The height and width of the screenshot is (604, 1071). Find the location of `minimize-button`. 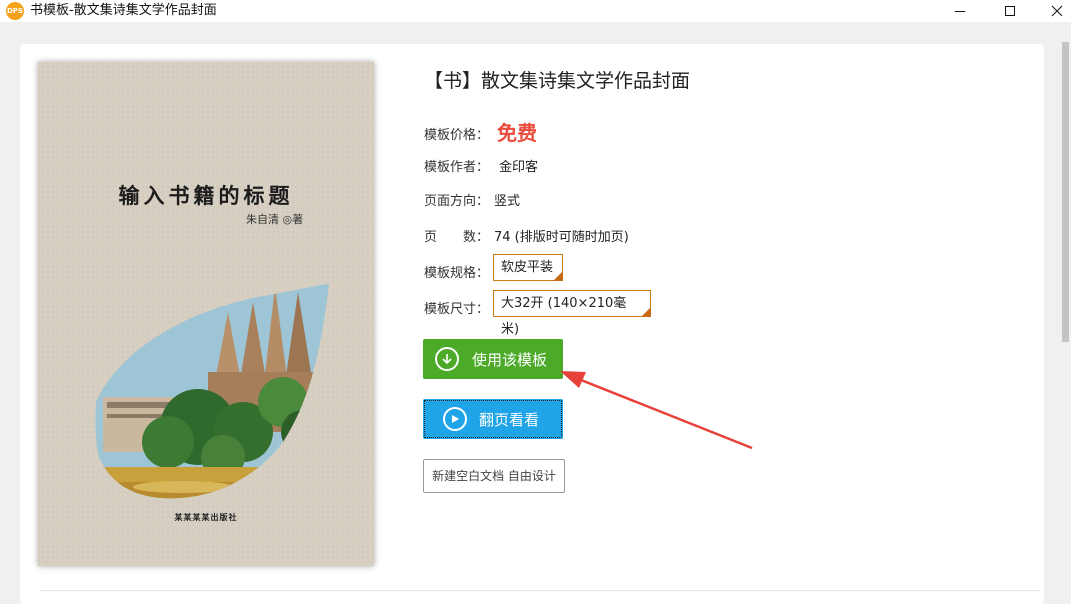

minimize-button is located at coordinates (960, 11).